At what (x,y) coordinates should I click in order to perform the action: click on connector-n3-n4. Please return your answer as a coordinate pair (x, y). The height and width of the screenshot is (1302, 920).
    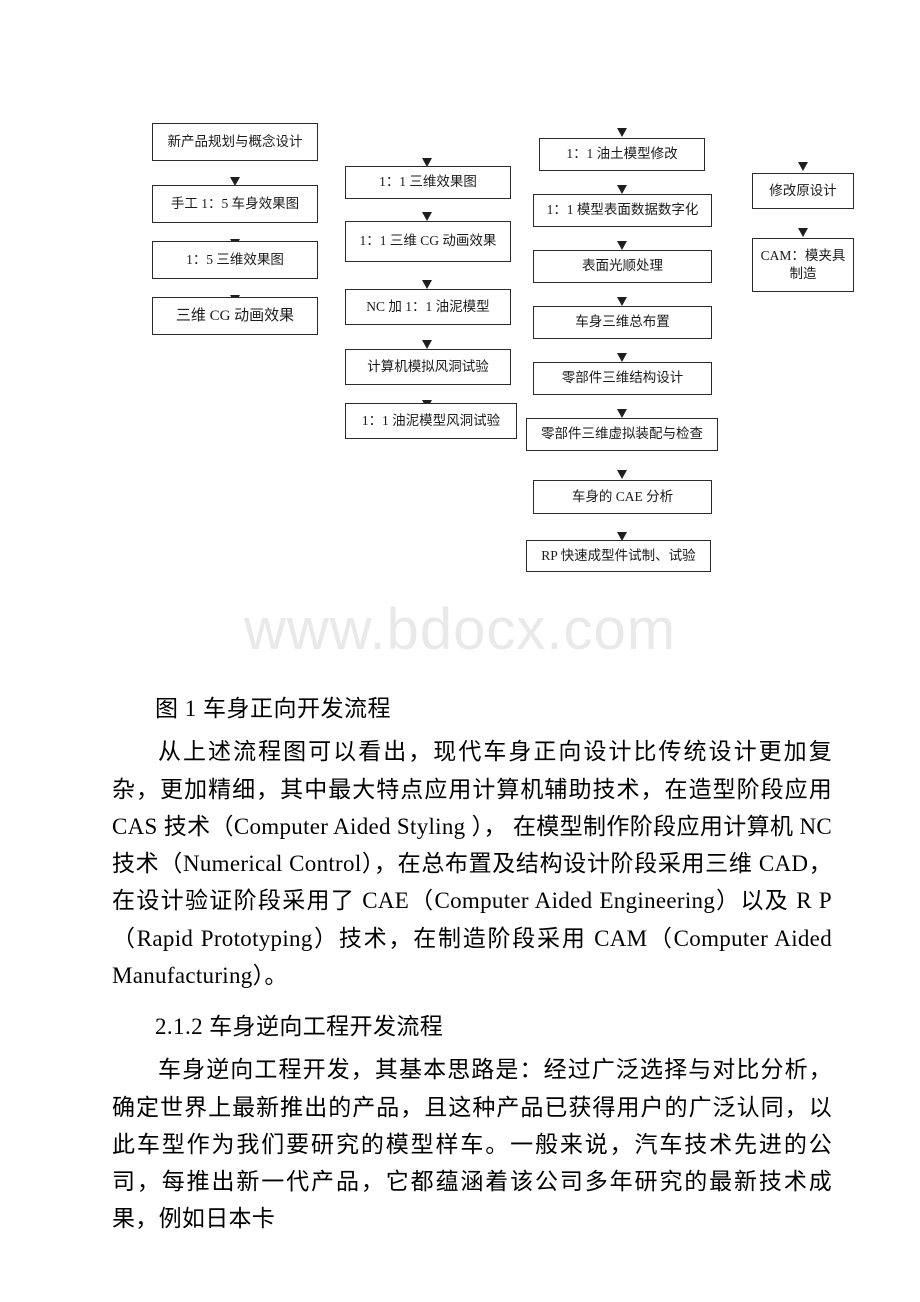
    Looking at the image, I should click on (1, 47).